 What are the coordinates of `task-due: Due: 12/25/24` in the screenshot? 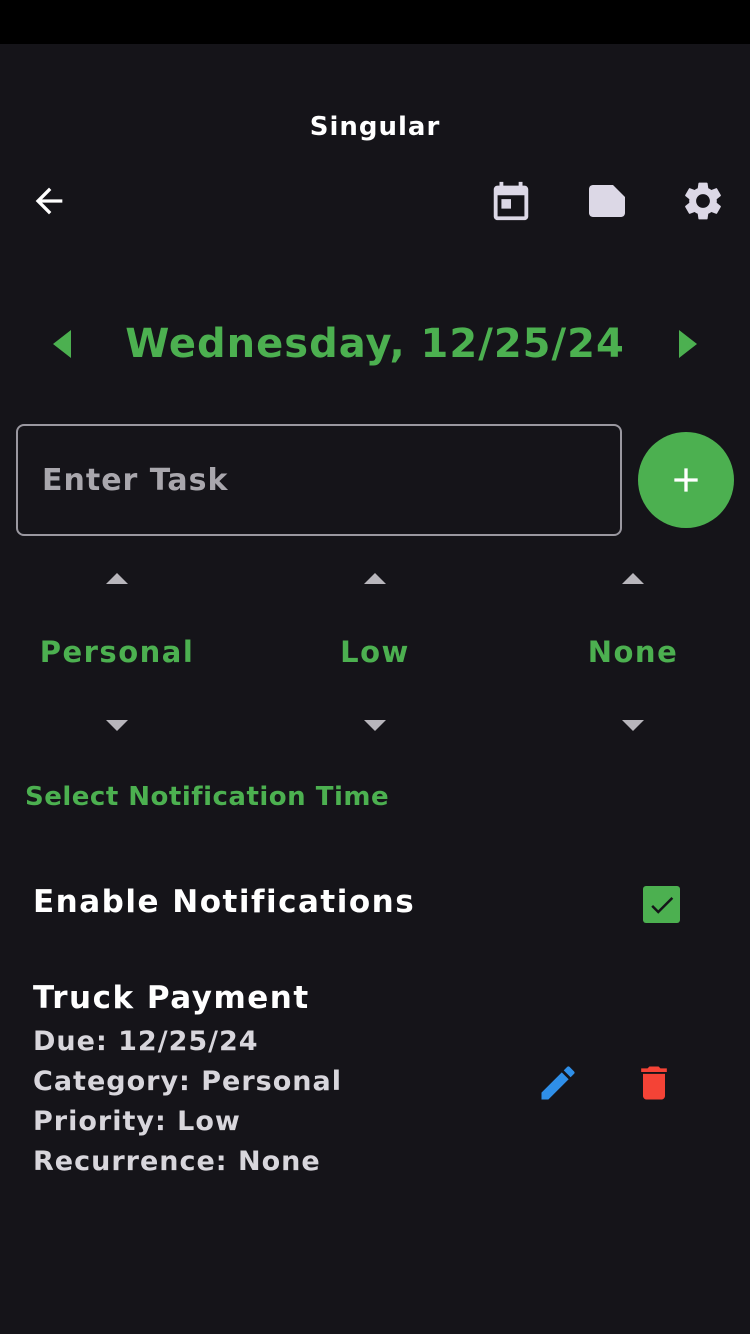 It's located at (146, 1041).